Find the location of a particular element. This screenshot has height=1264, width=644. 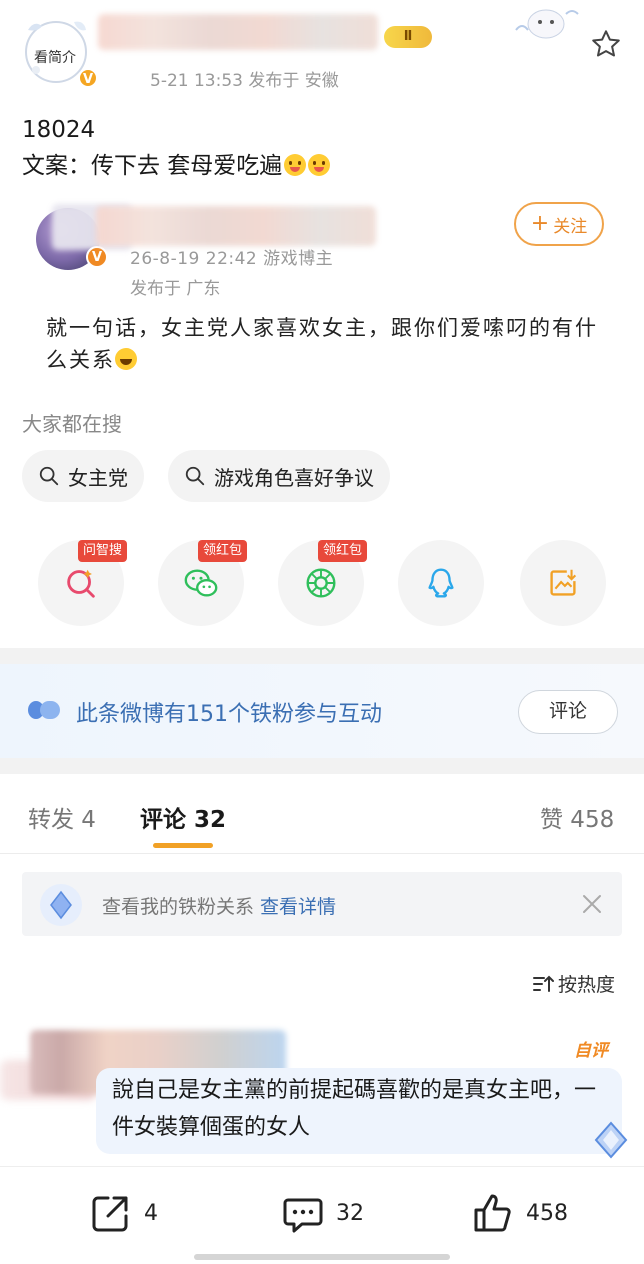

share-save-image-button is located at coordinates (563, 583).